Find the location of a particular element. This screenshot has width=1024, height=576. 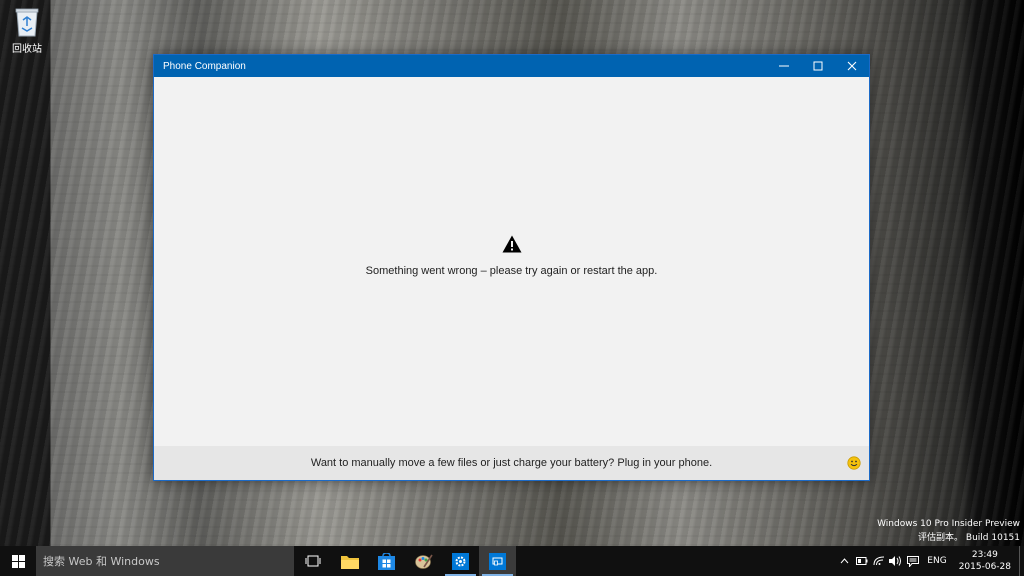

system-tray: ENG 23:49 2015-06-28 is located at coordinates (930, 561).